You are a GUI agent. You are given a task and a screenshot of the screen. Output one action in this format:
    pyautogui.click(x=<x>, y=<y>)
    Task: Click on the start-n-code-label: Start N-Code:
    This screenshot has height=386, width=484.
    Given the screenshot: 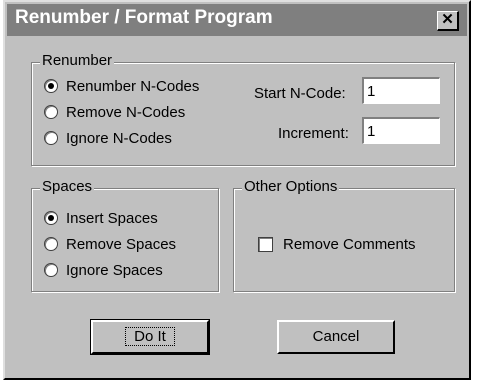 What is the action you would take?
    pyautogui.click(x=300, y=93)
    